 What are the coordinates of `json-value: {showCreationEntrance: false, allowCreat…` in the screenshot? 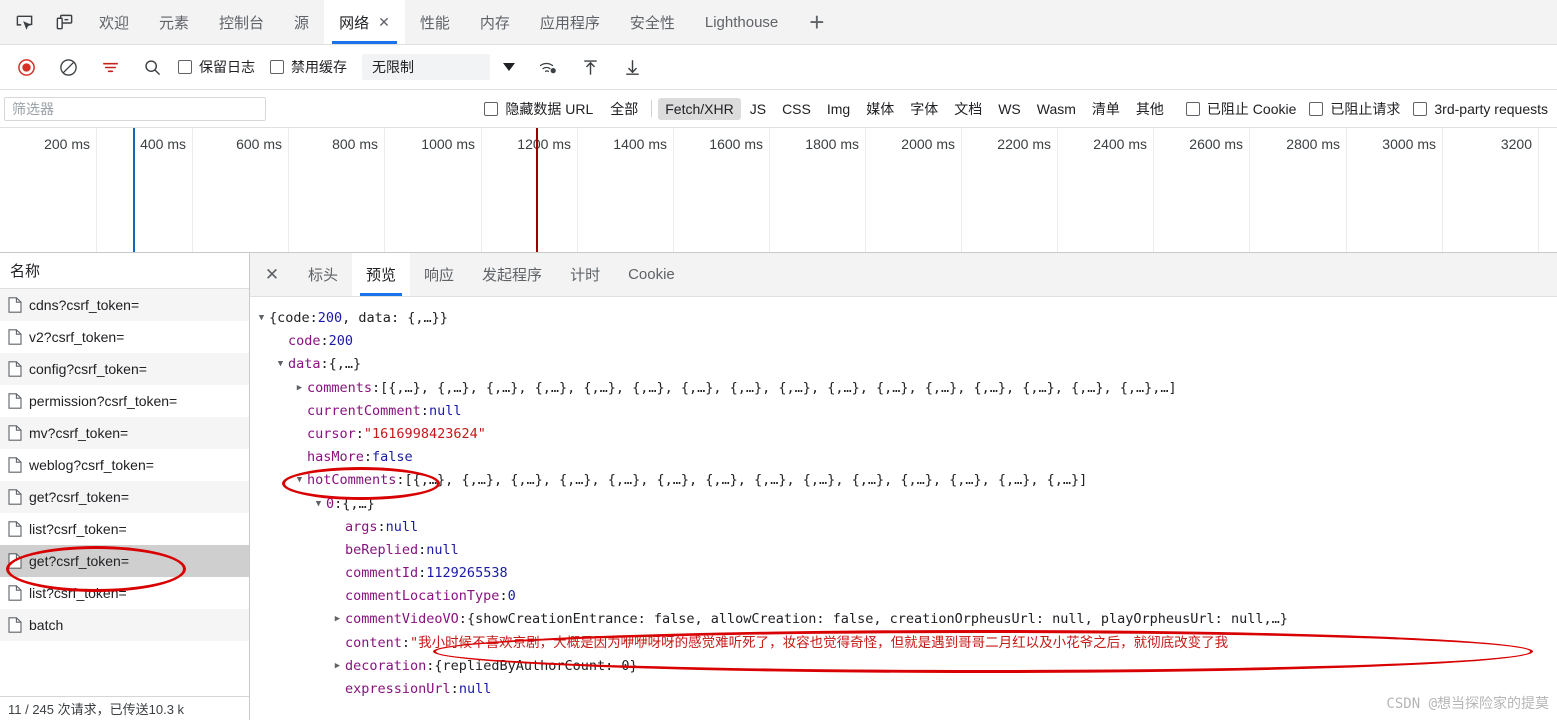 It's located at (877, 619).